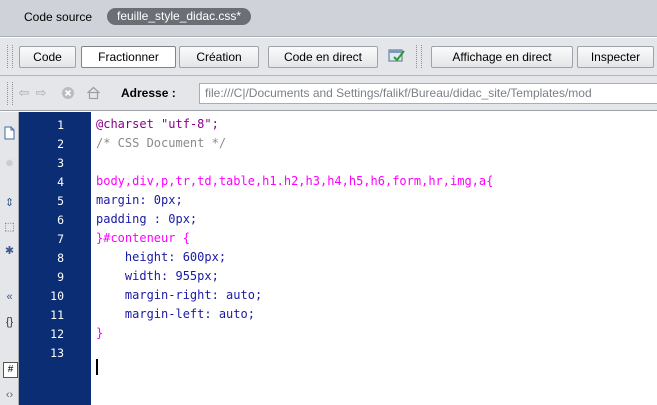  What do you see at coordinates (419, 56) in the screenshot?
I see `toolbar-separator` at bounding box center [419, 56].